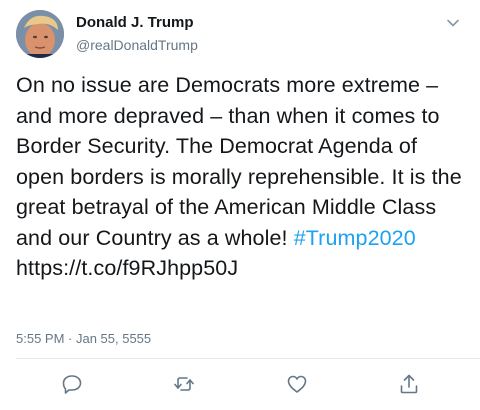 The height and width of the screenshot is (410, 480). I want to click on action-bar, so click(240, 386).